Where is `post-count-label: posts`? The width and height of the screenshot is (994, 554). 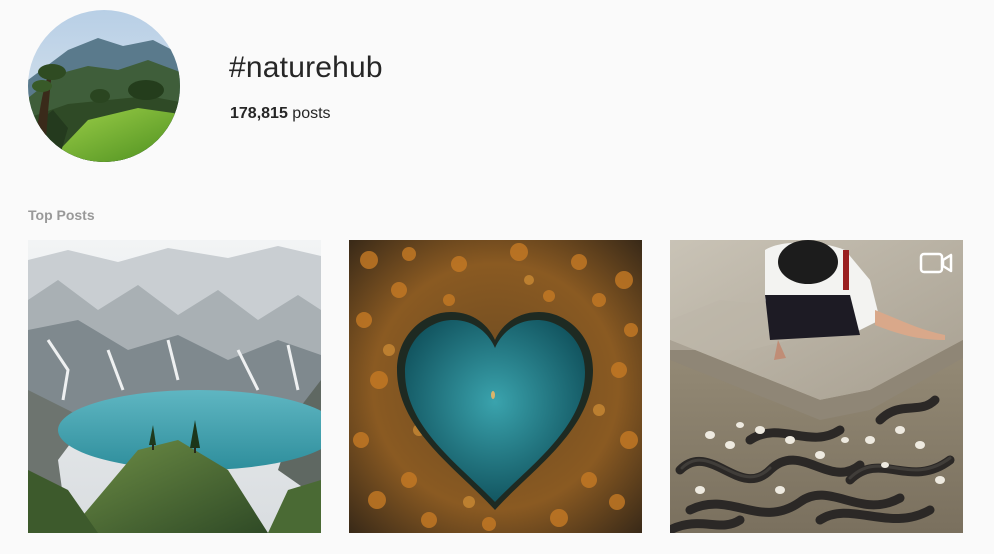
post-count-label: posts is located at coordinates (311, 113).